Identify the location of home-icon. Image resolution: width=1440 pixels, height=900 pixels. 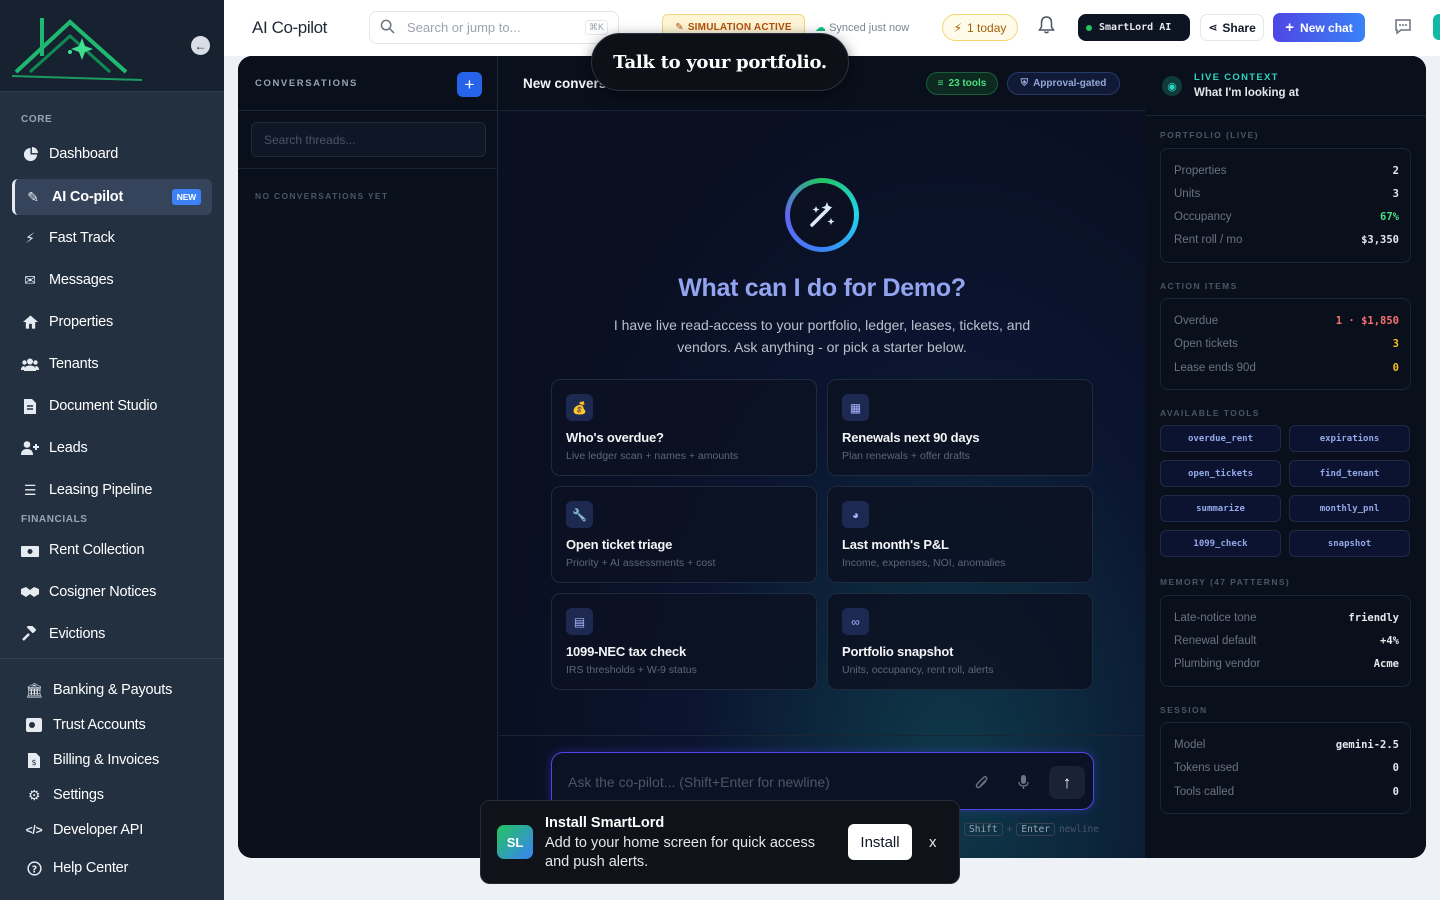
(30, 322).